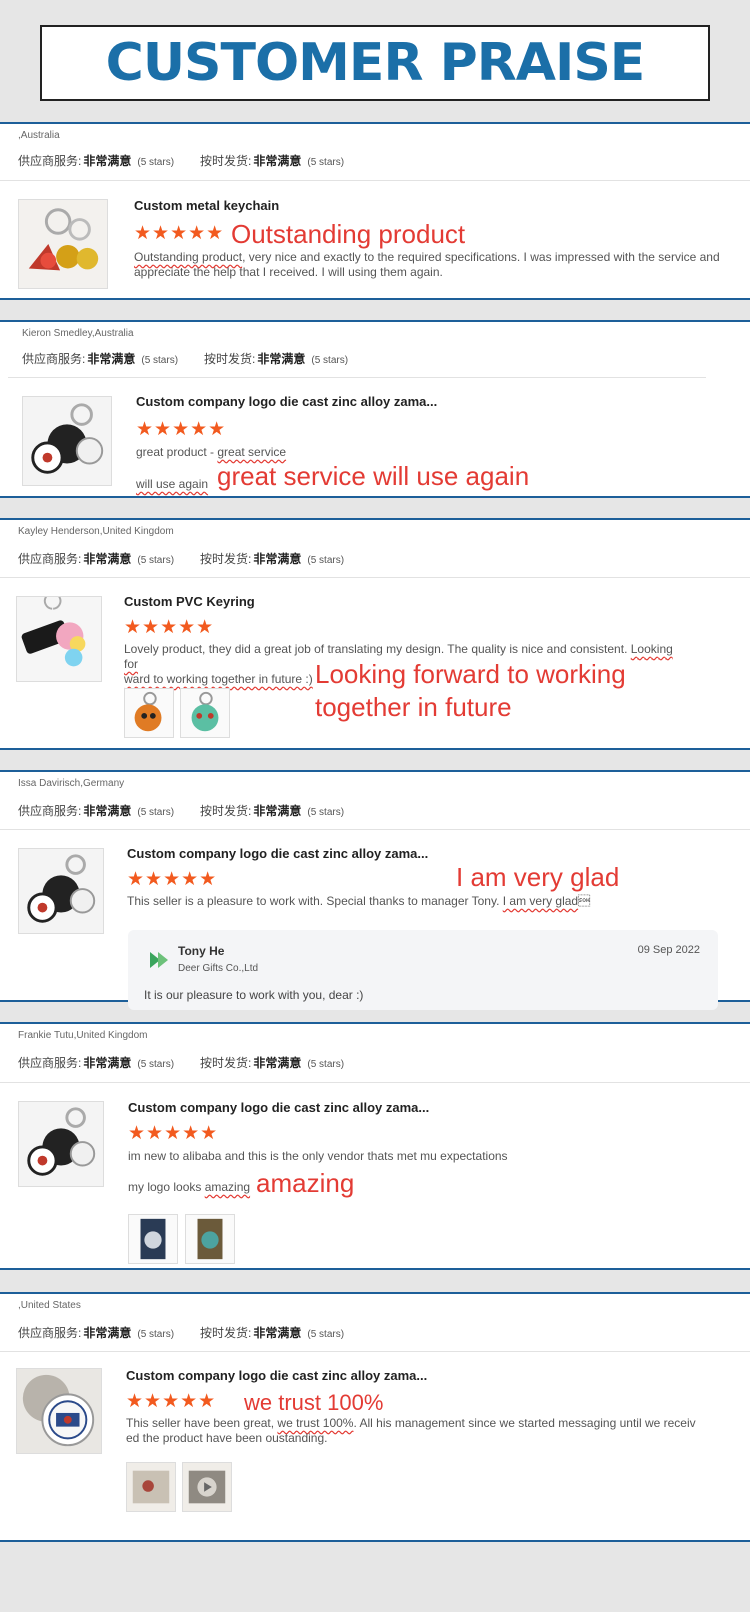  I want to click on reviewer-location: ,United States, so click(49, 1305).